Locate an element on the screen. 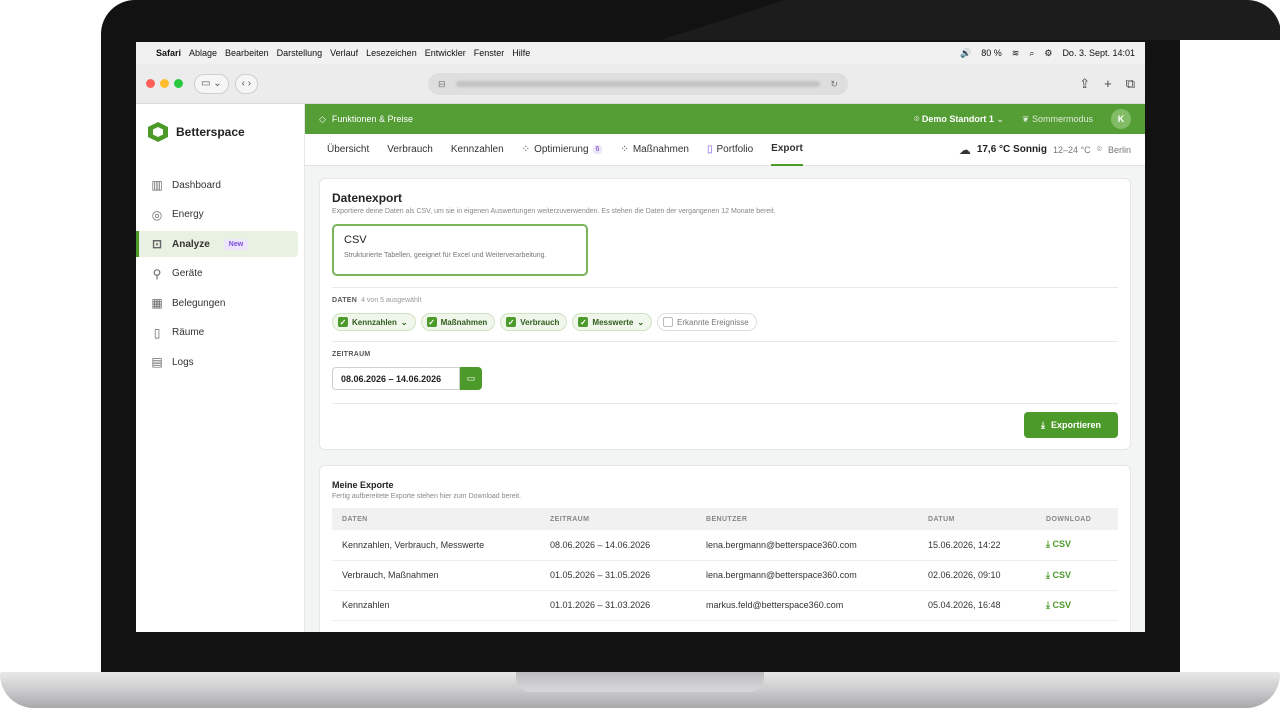  export-button: ⤓ Exportieren is located at coordinates (1071, 425).